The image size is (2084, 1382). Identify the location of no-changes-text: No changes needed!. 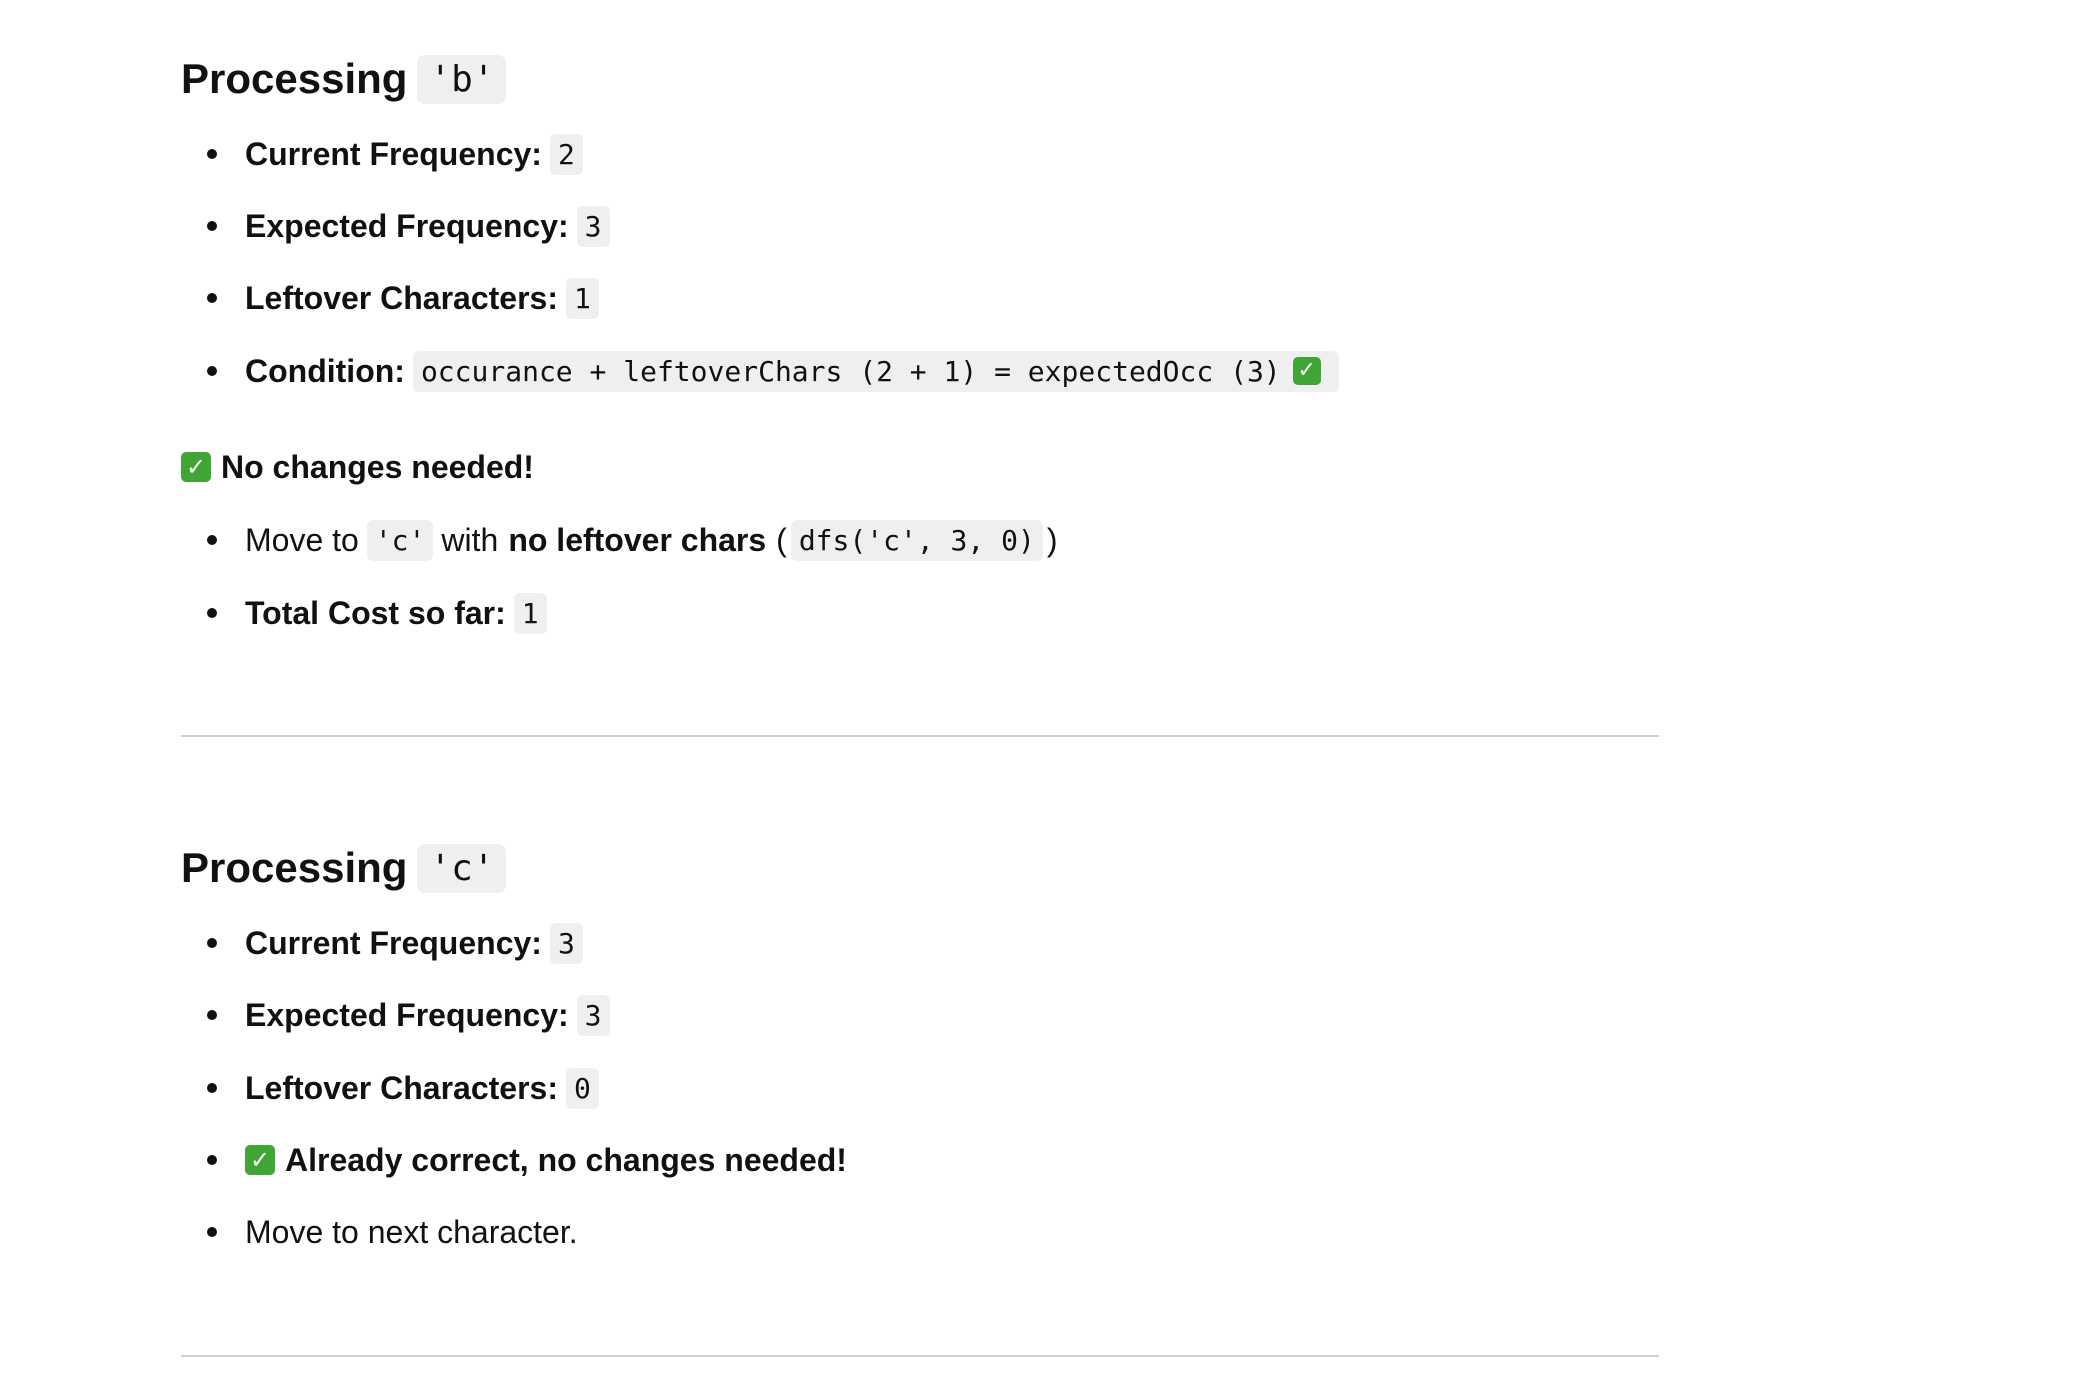
(377, 466).